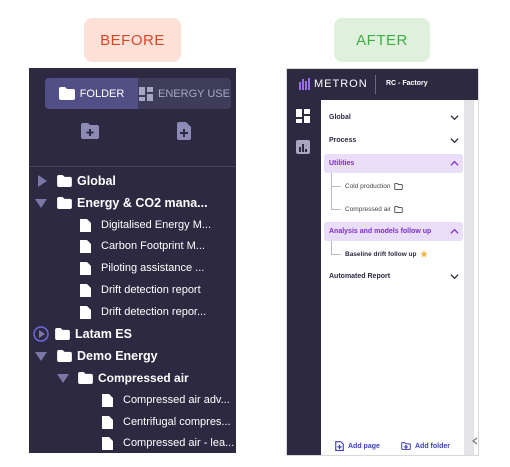 Image resolution: width=510 pixels, height=467 pixels. Describe the element at coordinates (475, 441) in the screenshot. I see `collapse-chevron-icon` at that location.